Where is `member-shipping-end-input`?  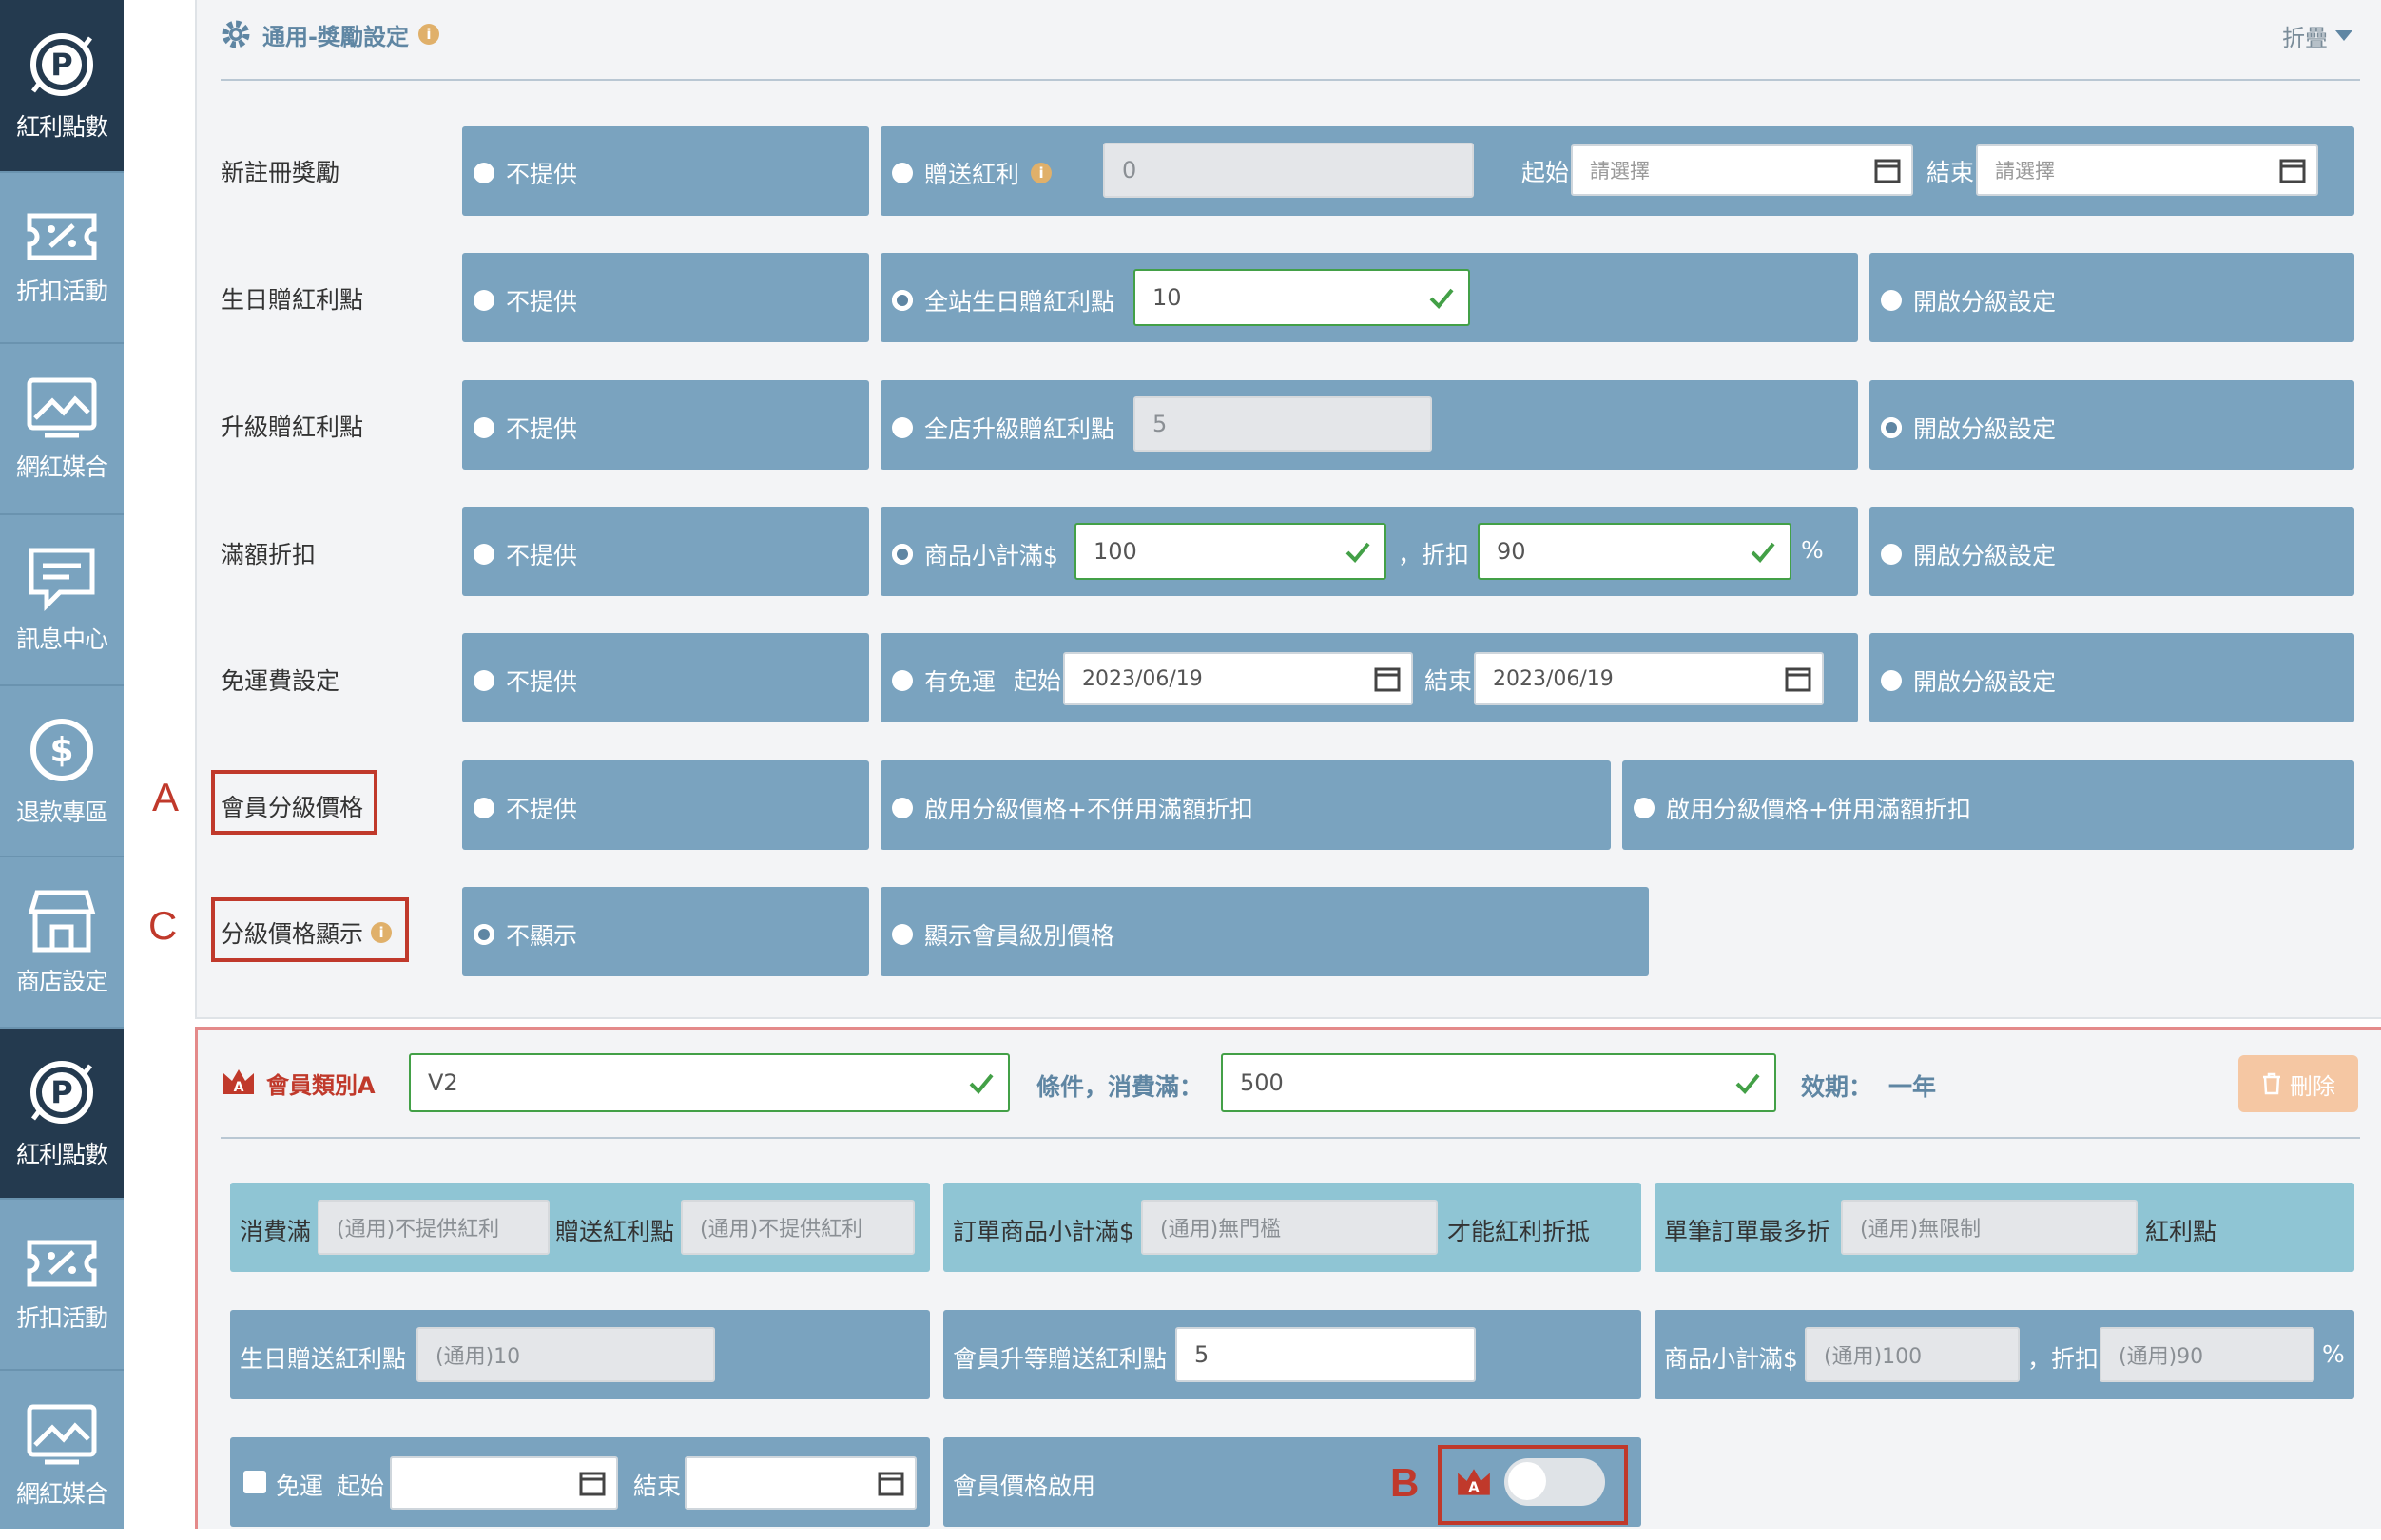
member-shipping-end-input is located at coordinates (801, 1483).